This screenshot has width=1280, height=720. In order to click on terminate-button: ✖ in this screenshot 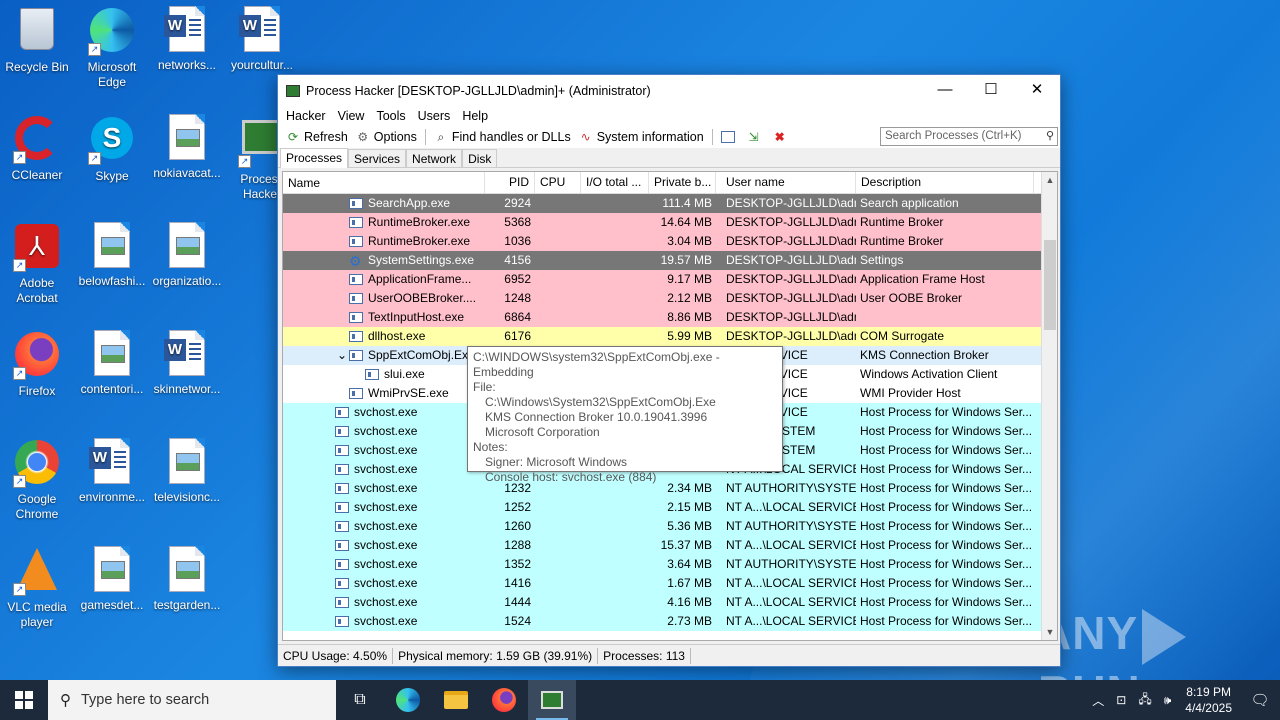, I will do `click(782, 137)`.